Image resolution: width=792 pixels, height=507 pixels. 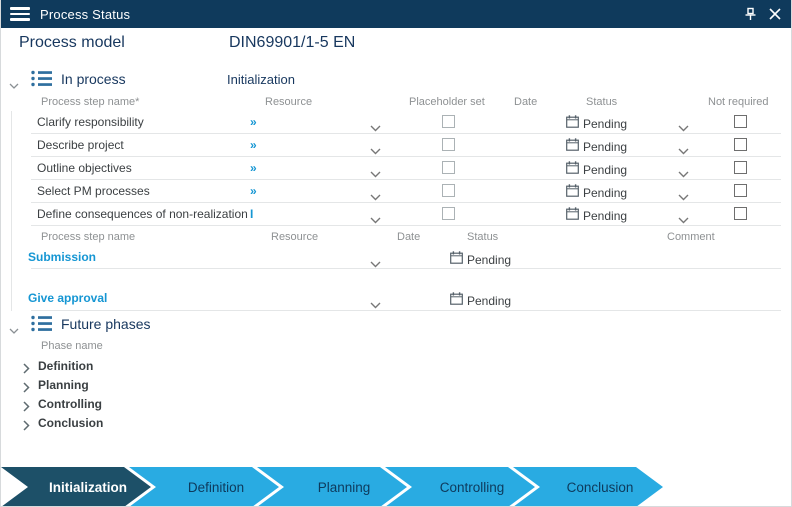 What do you see at coordinates (85, 14) in the screenshot?
I see `window-title: Process Status` at bounding box center [85, 14].